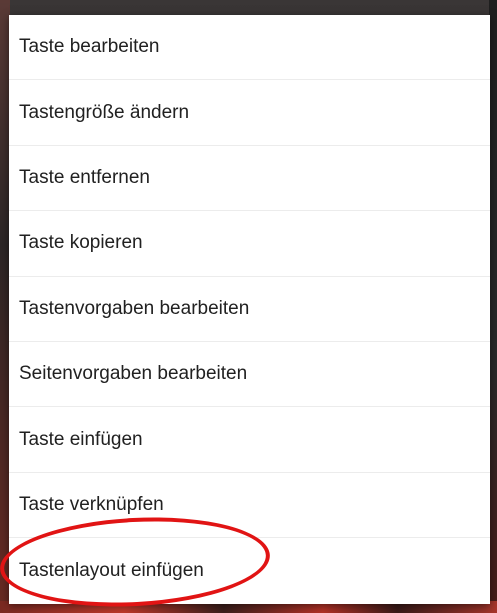  Describe the element at coordinates (81, 243) in the screenshot. I see `menu-item-label: Taste kopieren` at that location.